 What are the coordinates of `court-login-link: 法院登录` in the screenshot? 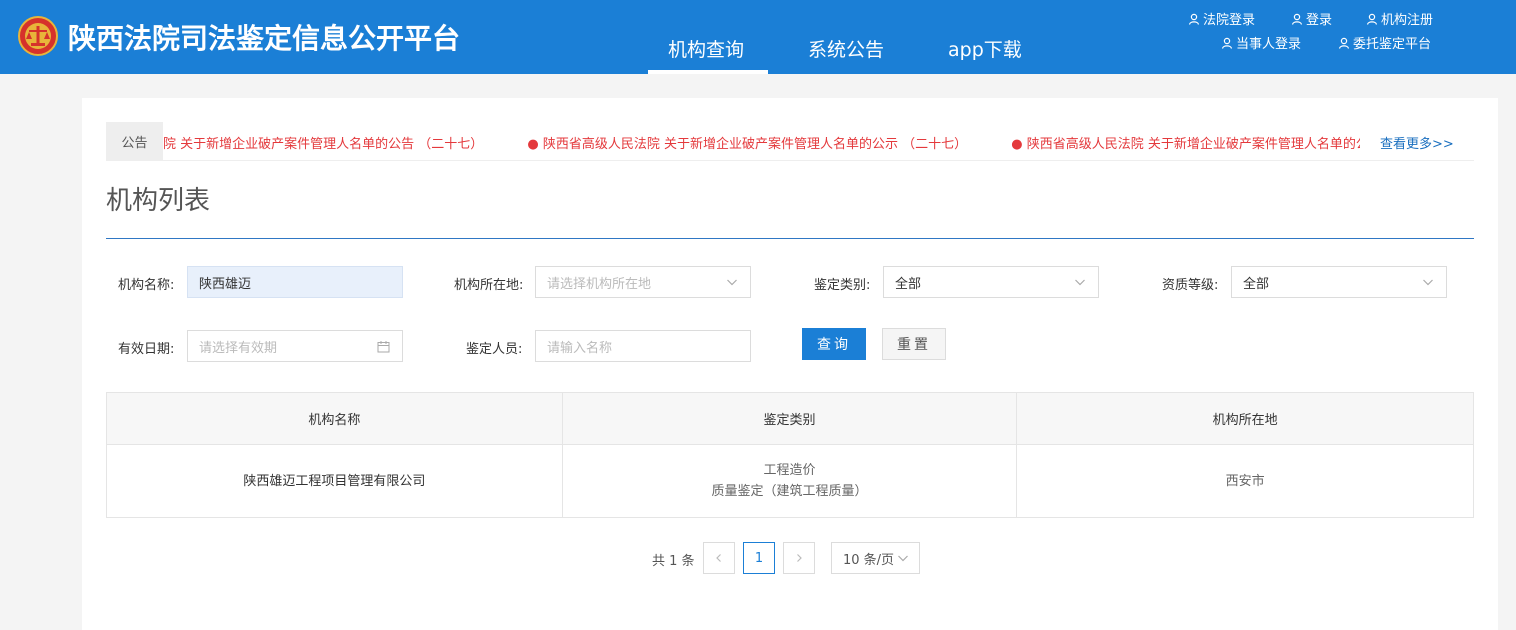 It's located at (1221, 18).